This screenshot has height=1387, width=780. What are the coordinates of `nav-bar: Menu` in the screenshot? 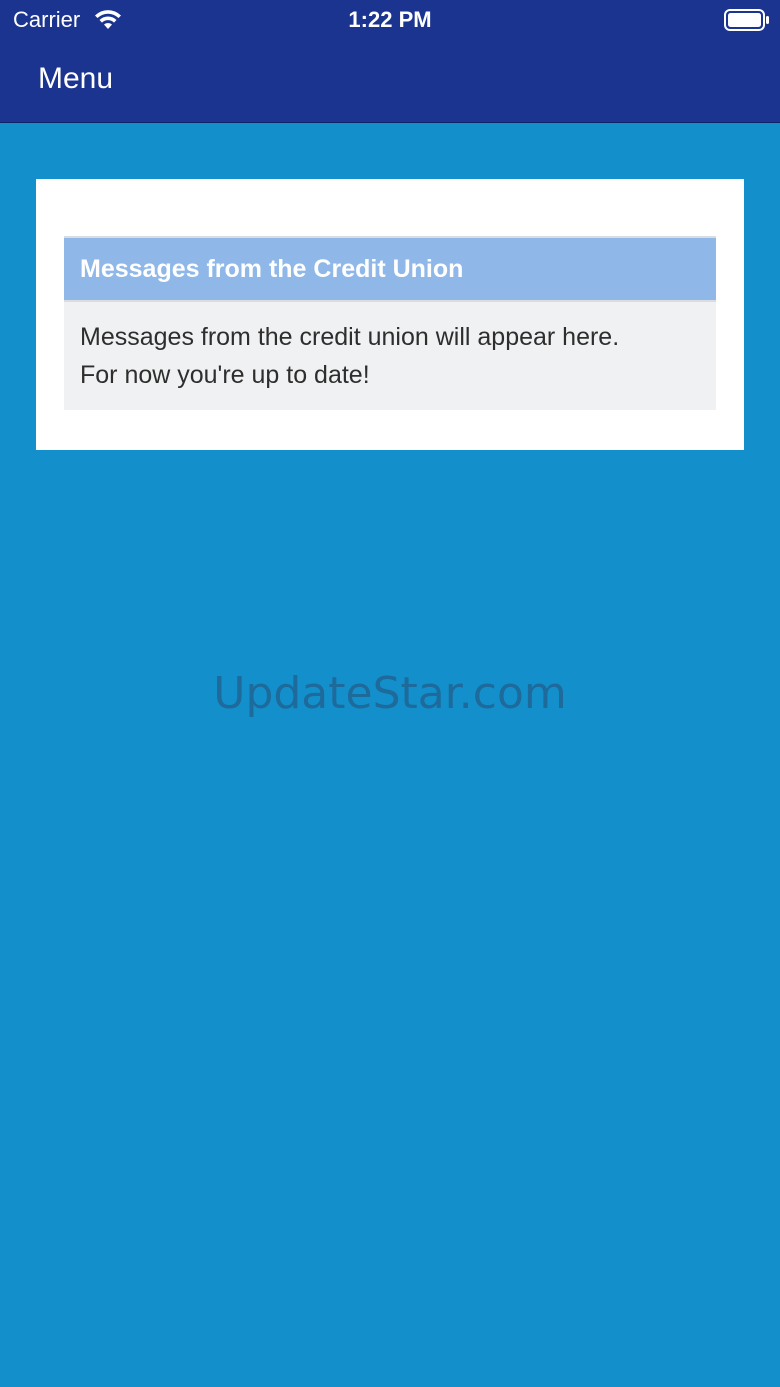 It's located at (390, 81).